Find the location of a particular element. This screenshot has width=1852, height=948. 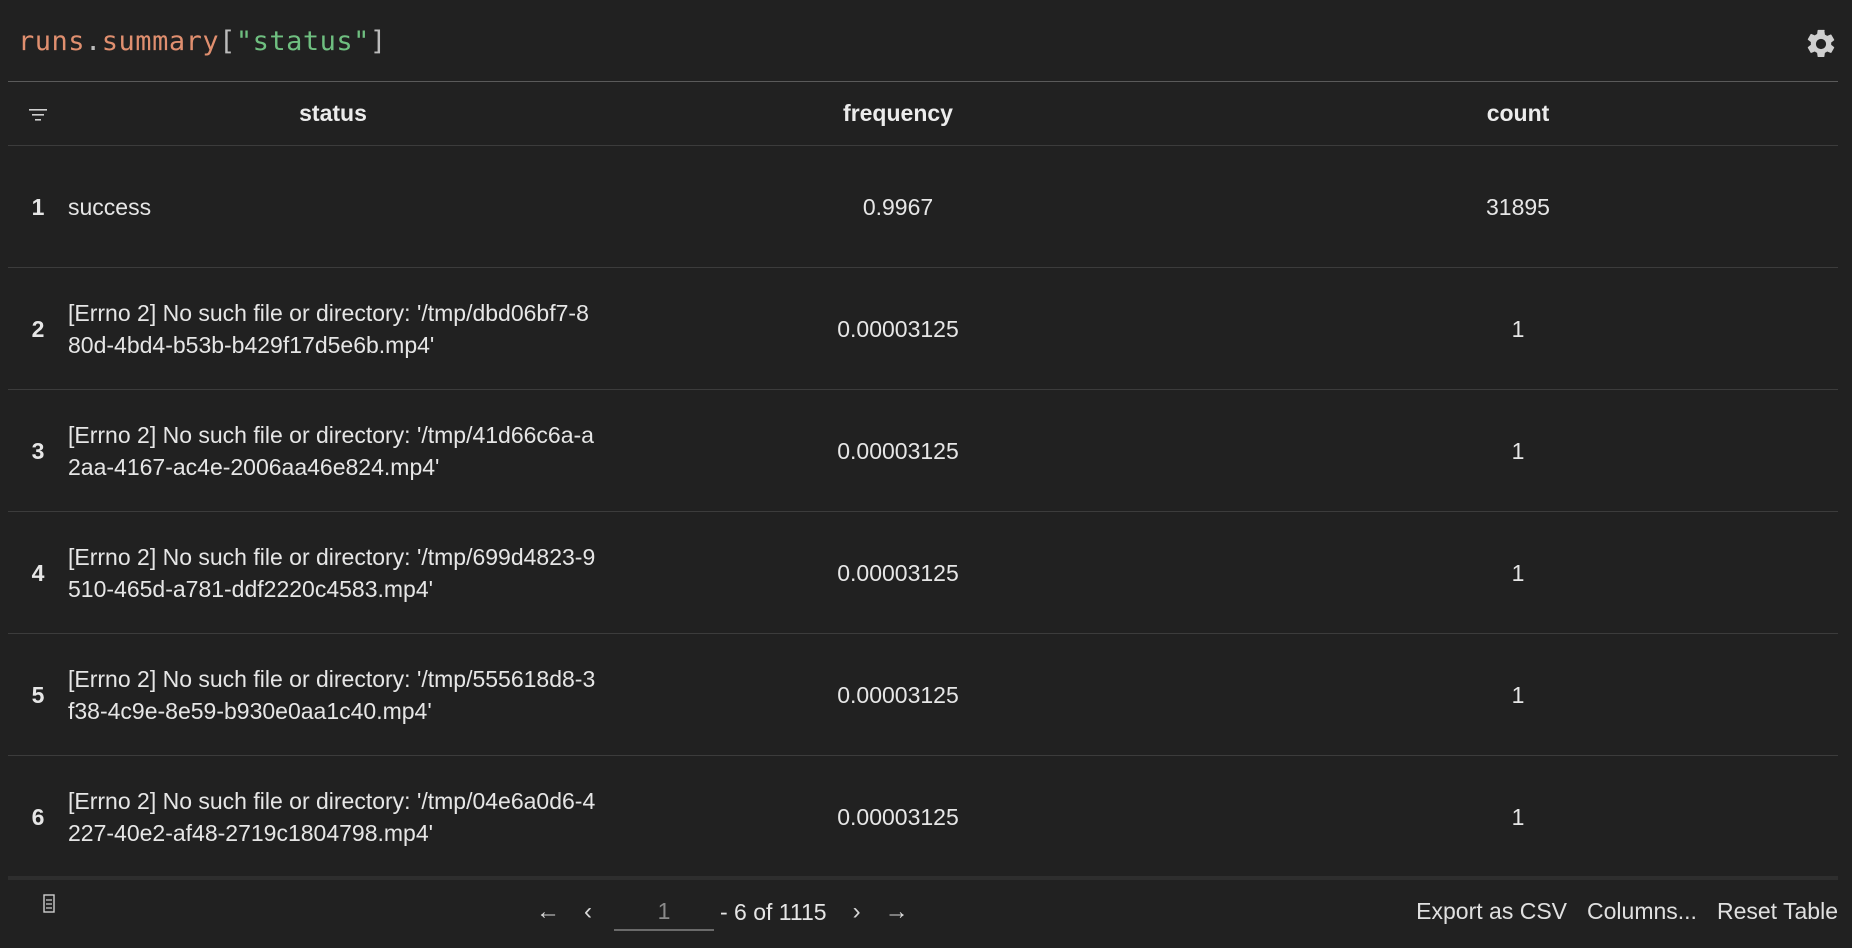

footer-actions: Export as CSV Columns... Reset Table is located at coordinates (1627, 911).